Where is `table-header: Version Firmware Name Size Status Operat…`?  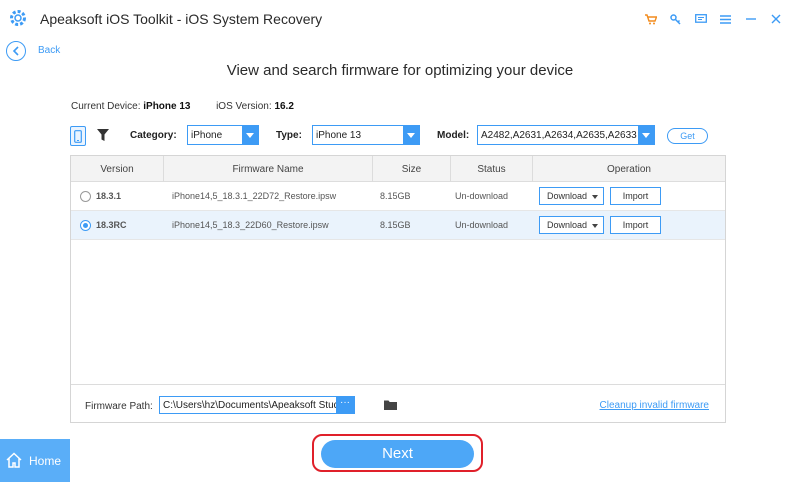 table-header: Version Firmware Name Size Status Operat… is located at coordinates (398, 169).